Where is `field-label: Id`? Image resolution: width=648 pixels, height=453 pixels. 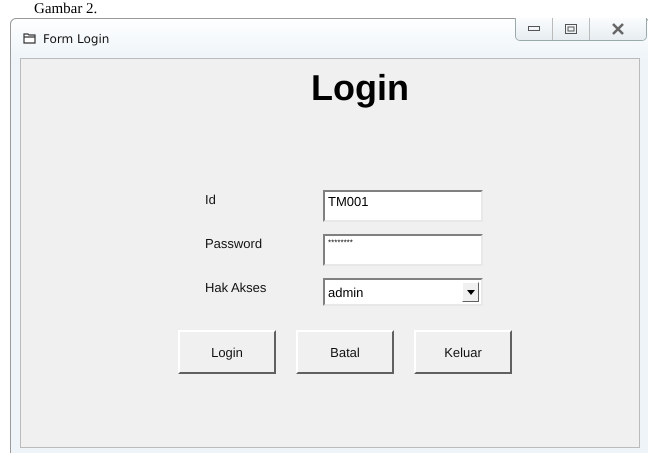 field-label: Id is located at coordinates (211, 199).